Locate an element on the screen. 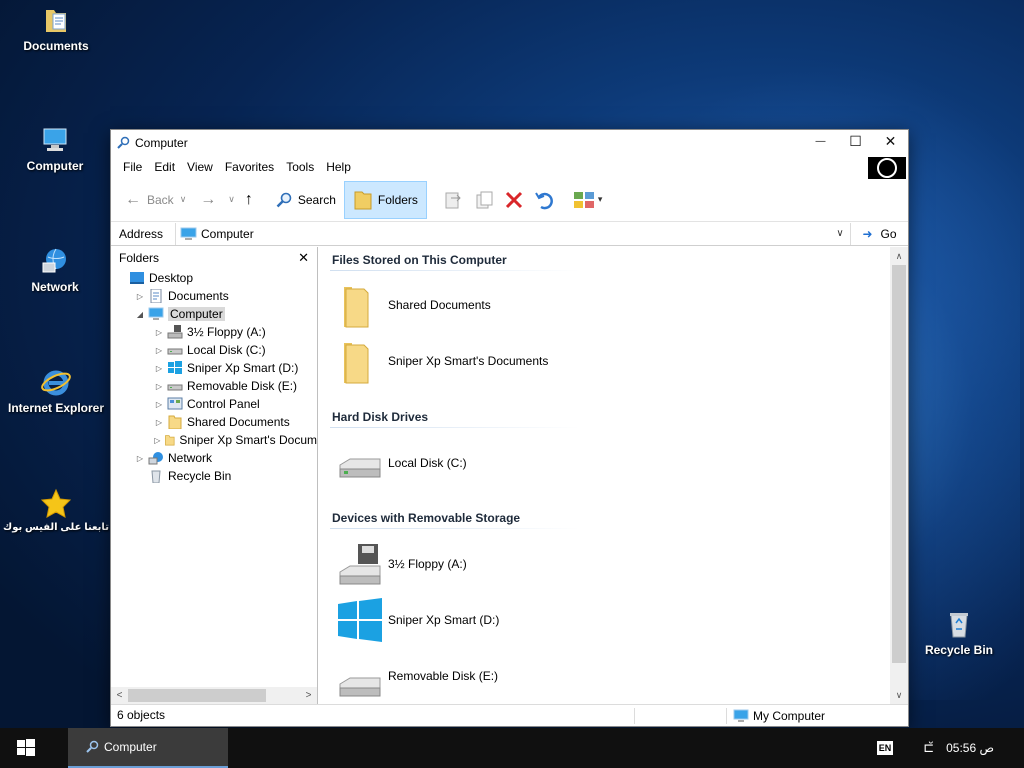 The width and height of the screenshot is (1024, 768). clock: 05:56 ص is located at coordinates (970, 748).